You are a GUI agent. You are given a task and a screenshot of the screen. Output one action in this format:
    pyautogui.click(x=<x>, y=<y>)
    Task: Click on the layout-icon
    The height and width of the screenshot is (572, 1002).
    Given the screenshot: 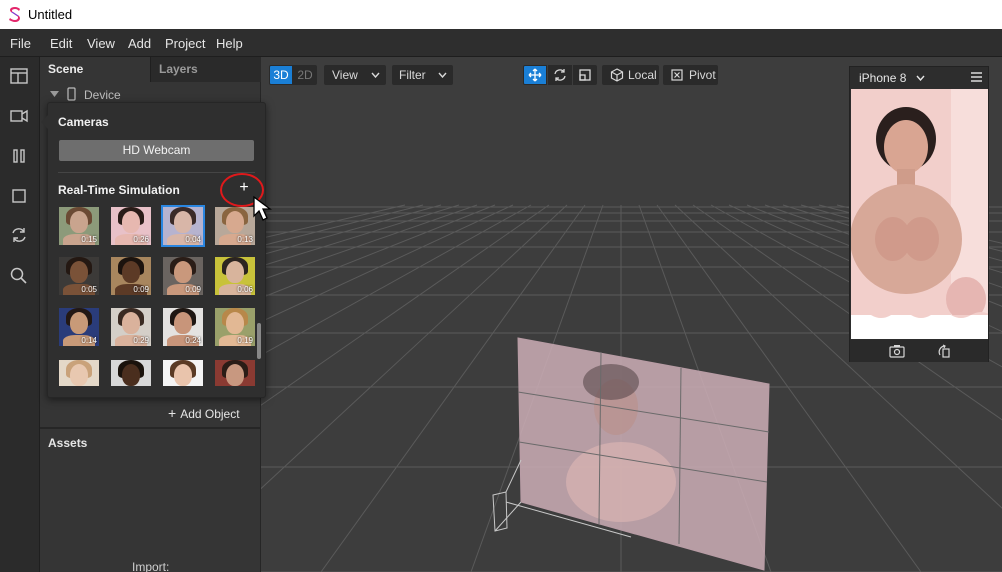 What is the action you would take?
    pyautogui.click(x=19, y=76)
    